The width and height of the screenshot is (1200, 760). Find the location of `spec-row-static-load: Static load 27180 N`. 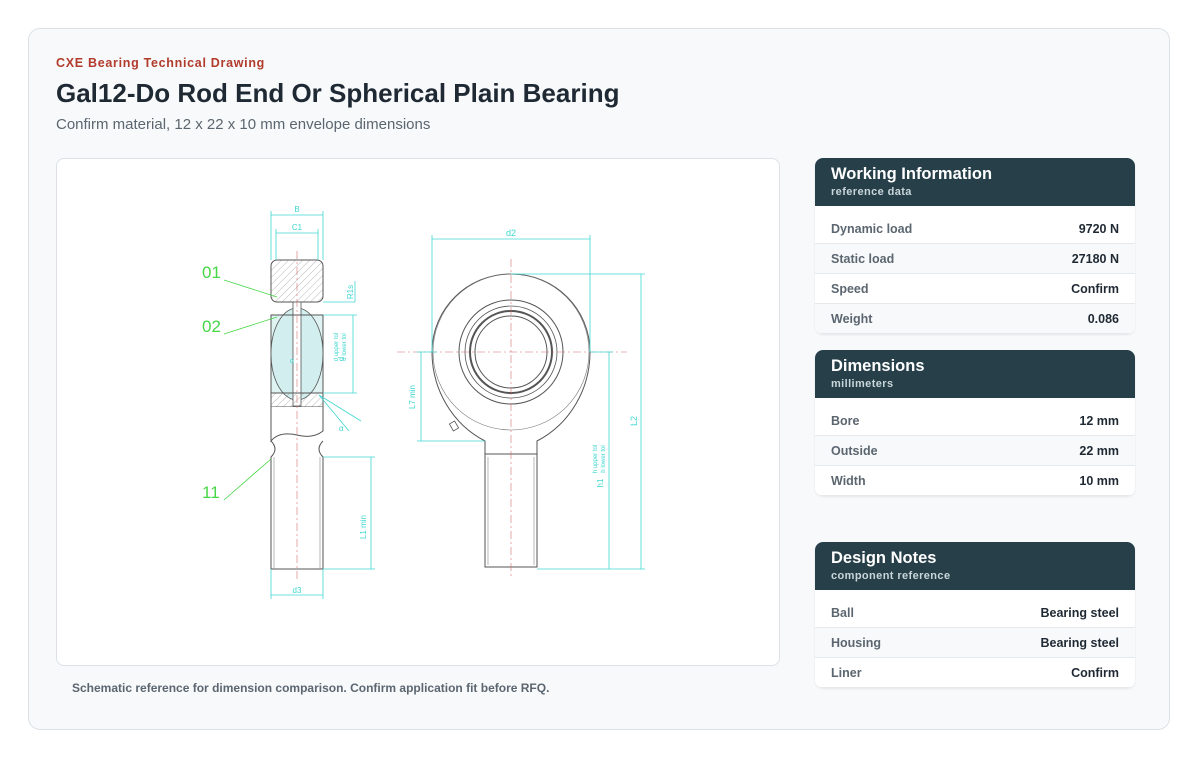

spec-row-static-load: Static load 27180 N is located at coordinates (975, 259).